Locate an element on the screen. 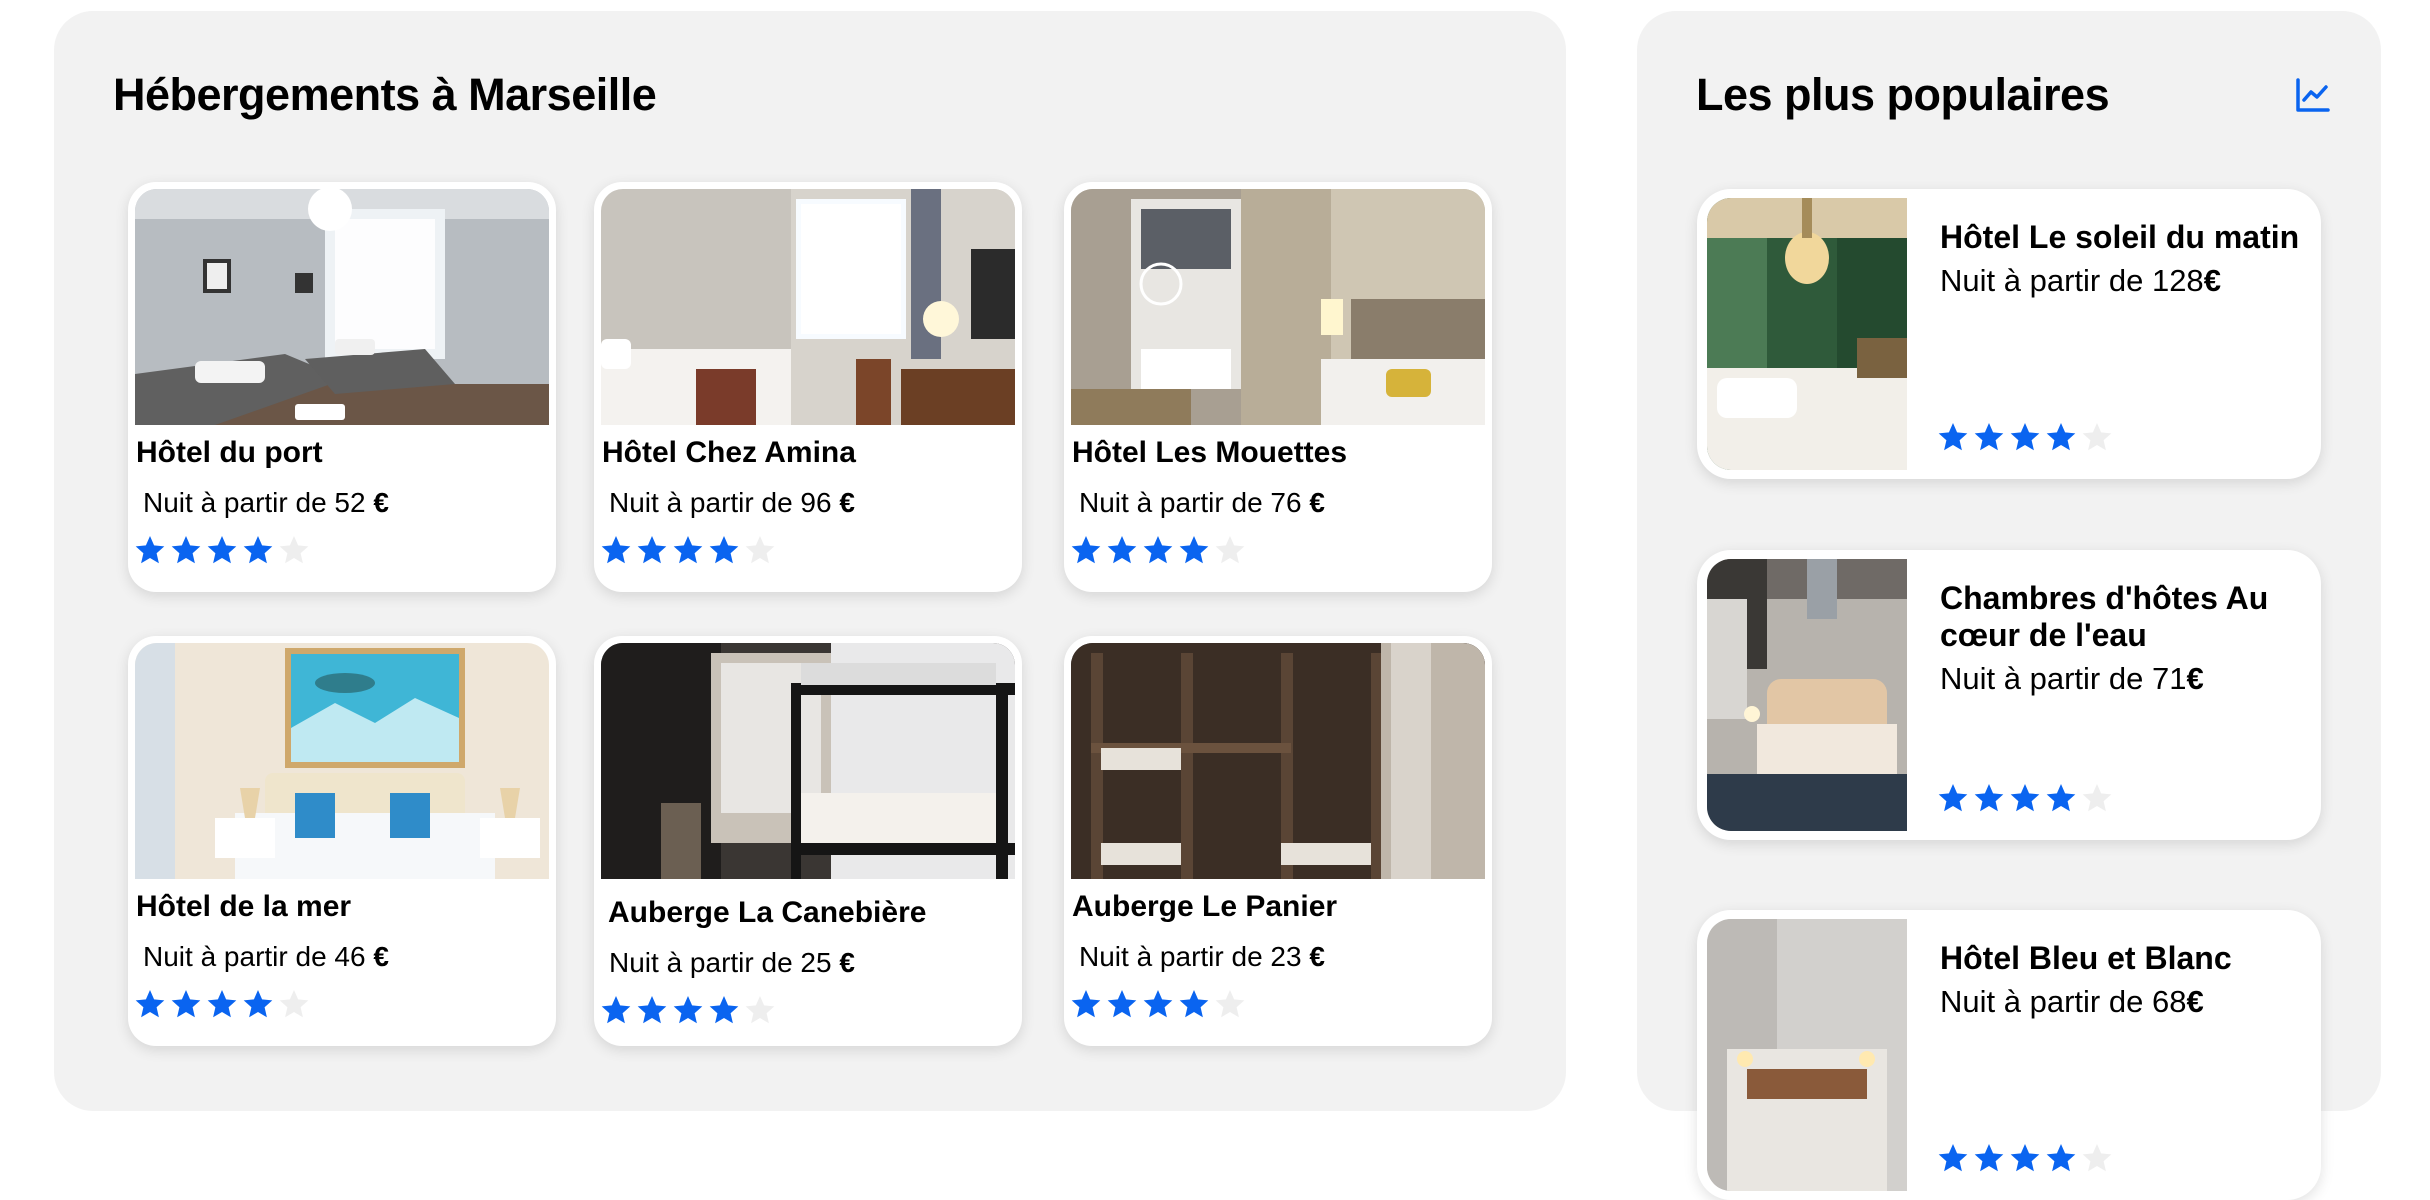 The width and height of the screenshot is (2430, 1200). hotel-price: Nuit à partir de 52 € is located at coordinates (266, 503).